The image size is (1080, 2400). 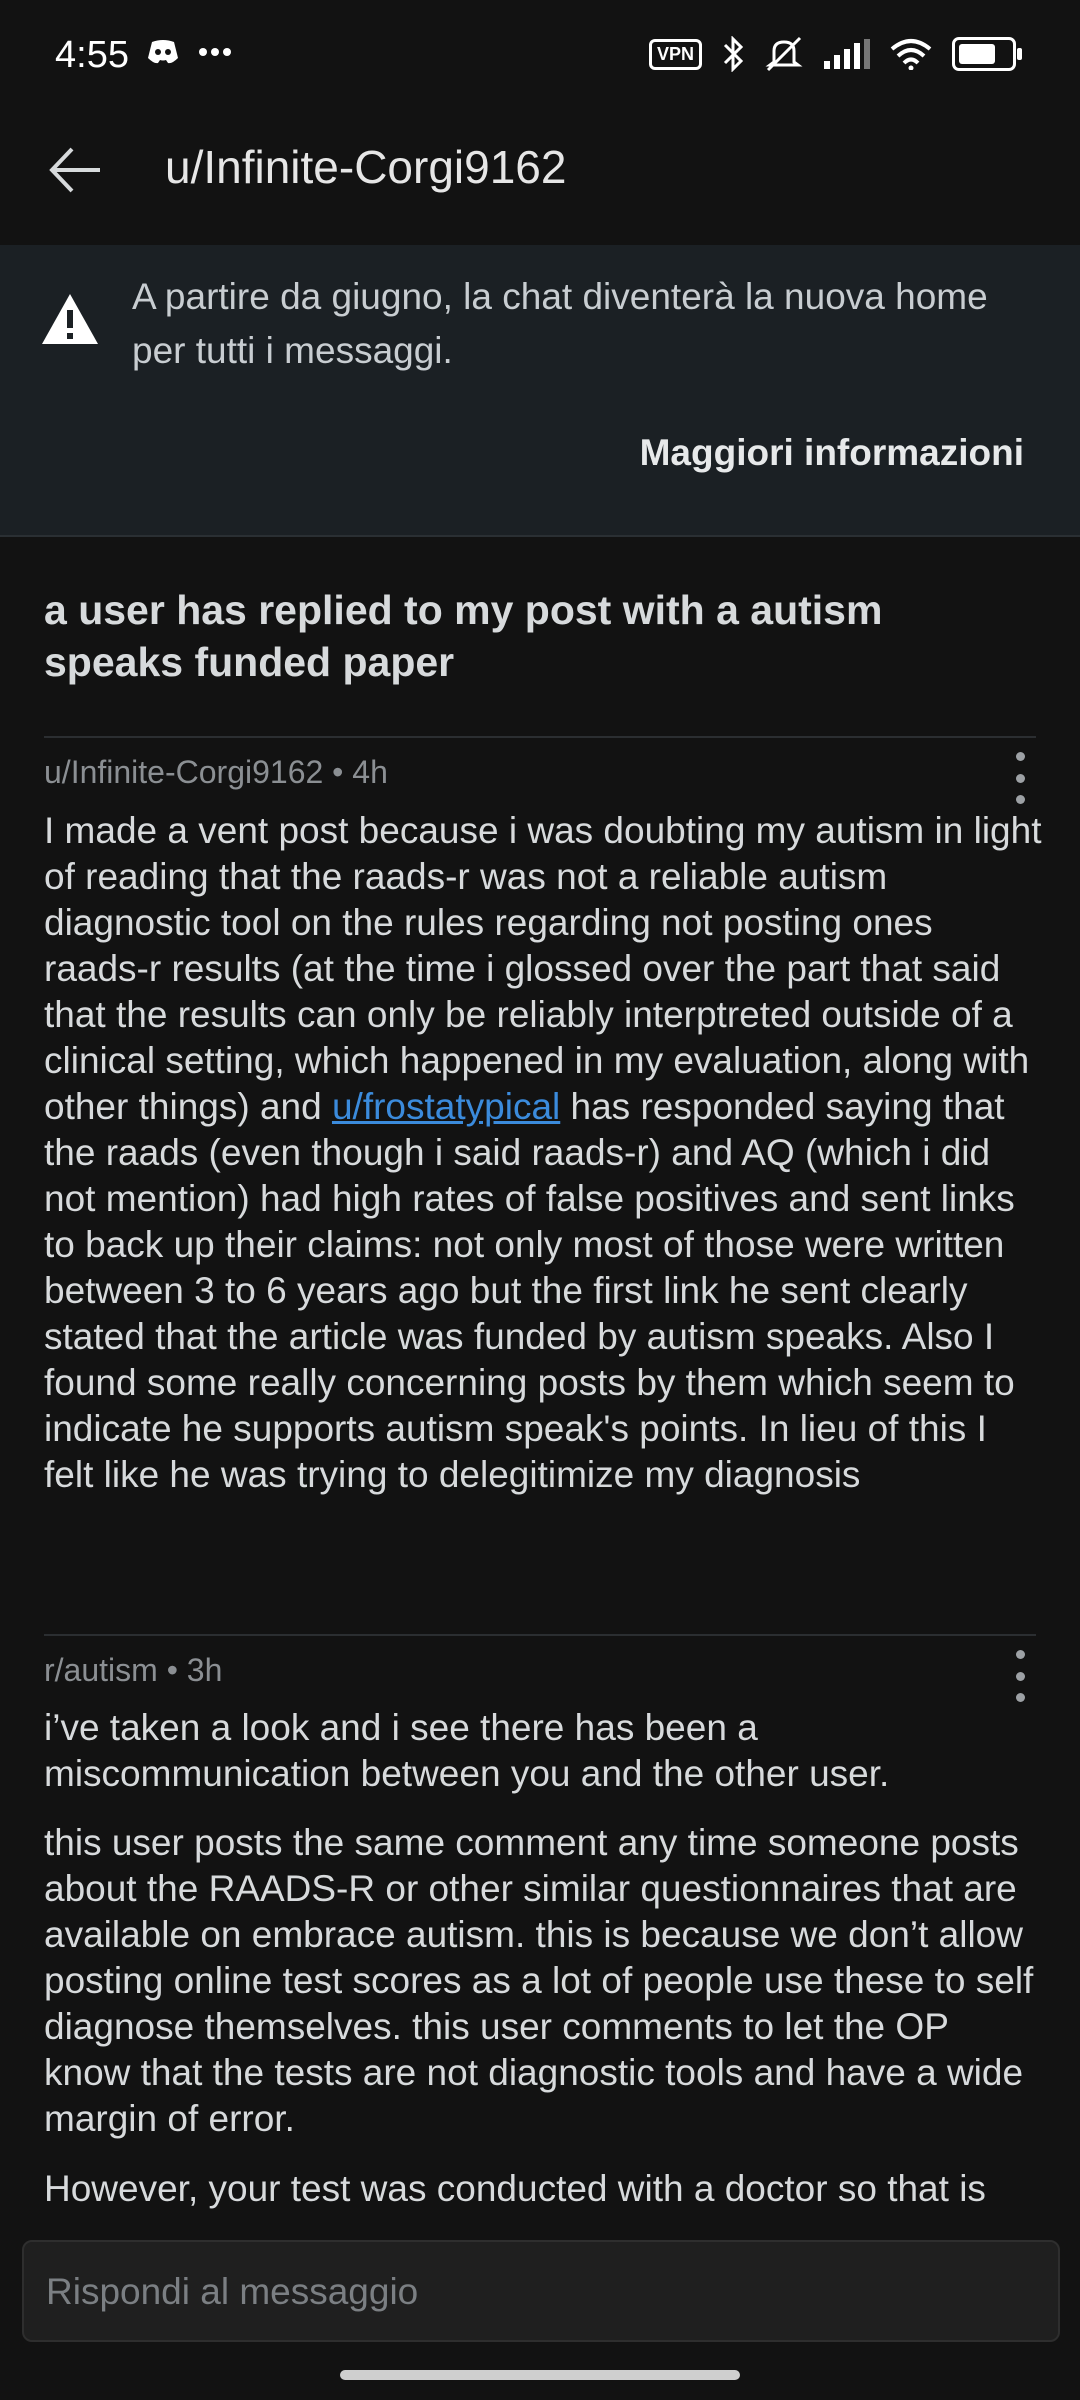 I want to click on status-right-icons: VPN, so click(x=835, y=54).